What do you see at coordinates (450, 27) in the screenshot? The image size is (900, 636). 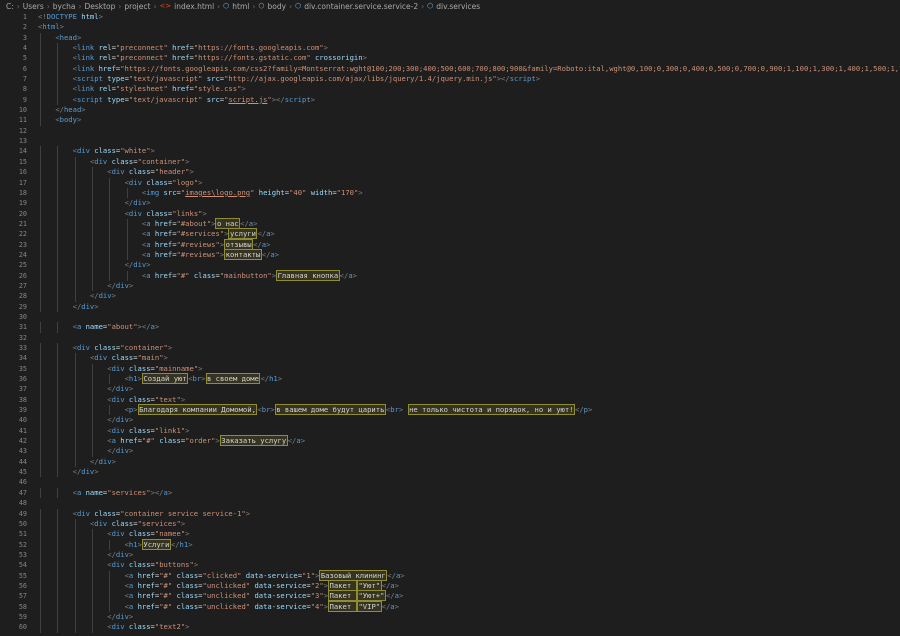 I see `code-line: 2 <html>` at bounding box center [450, 27].